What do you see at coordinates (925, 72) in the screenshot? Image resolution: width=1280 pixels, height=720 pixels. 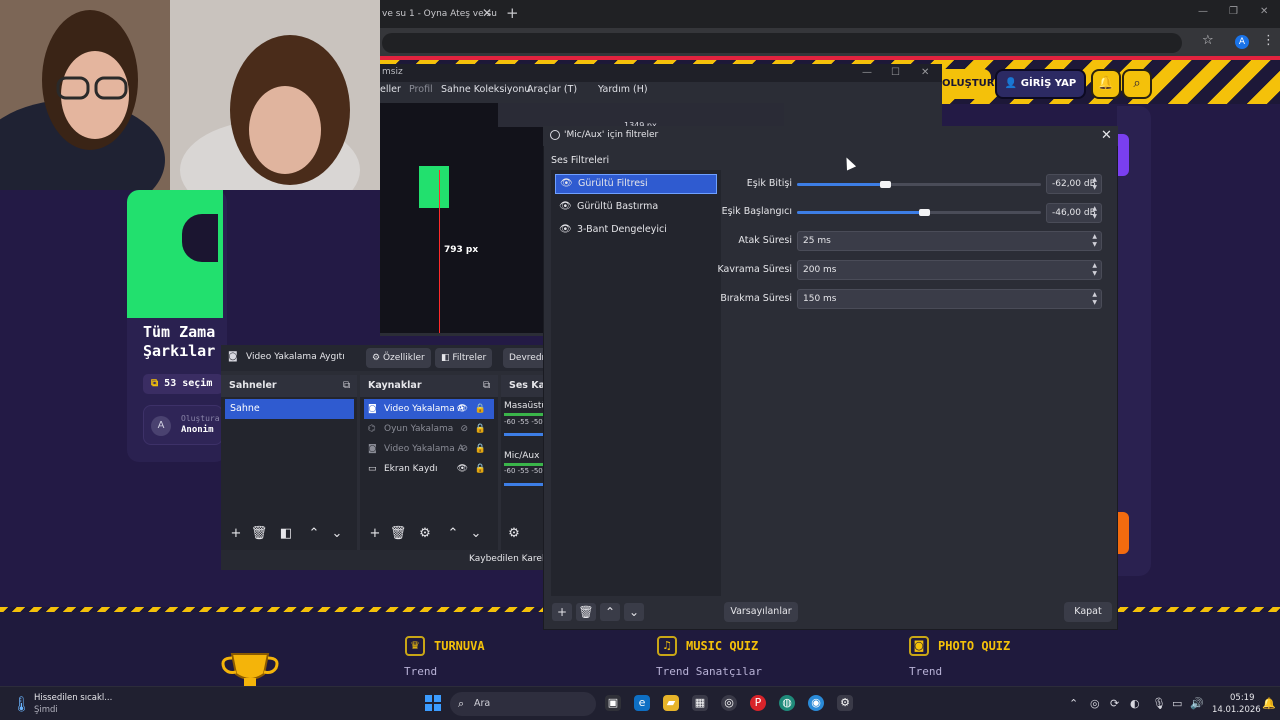 I see `obs-close-icon: ✕` at bounding box center [925, 72].